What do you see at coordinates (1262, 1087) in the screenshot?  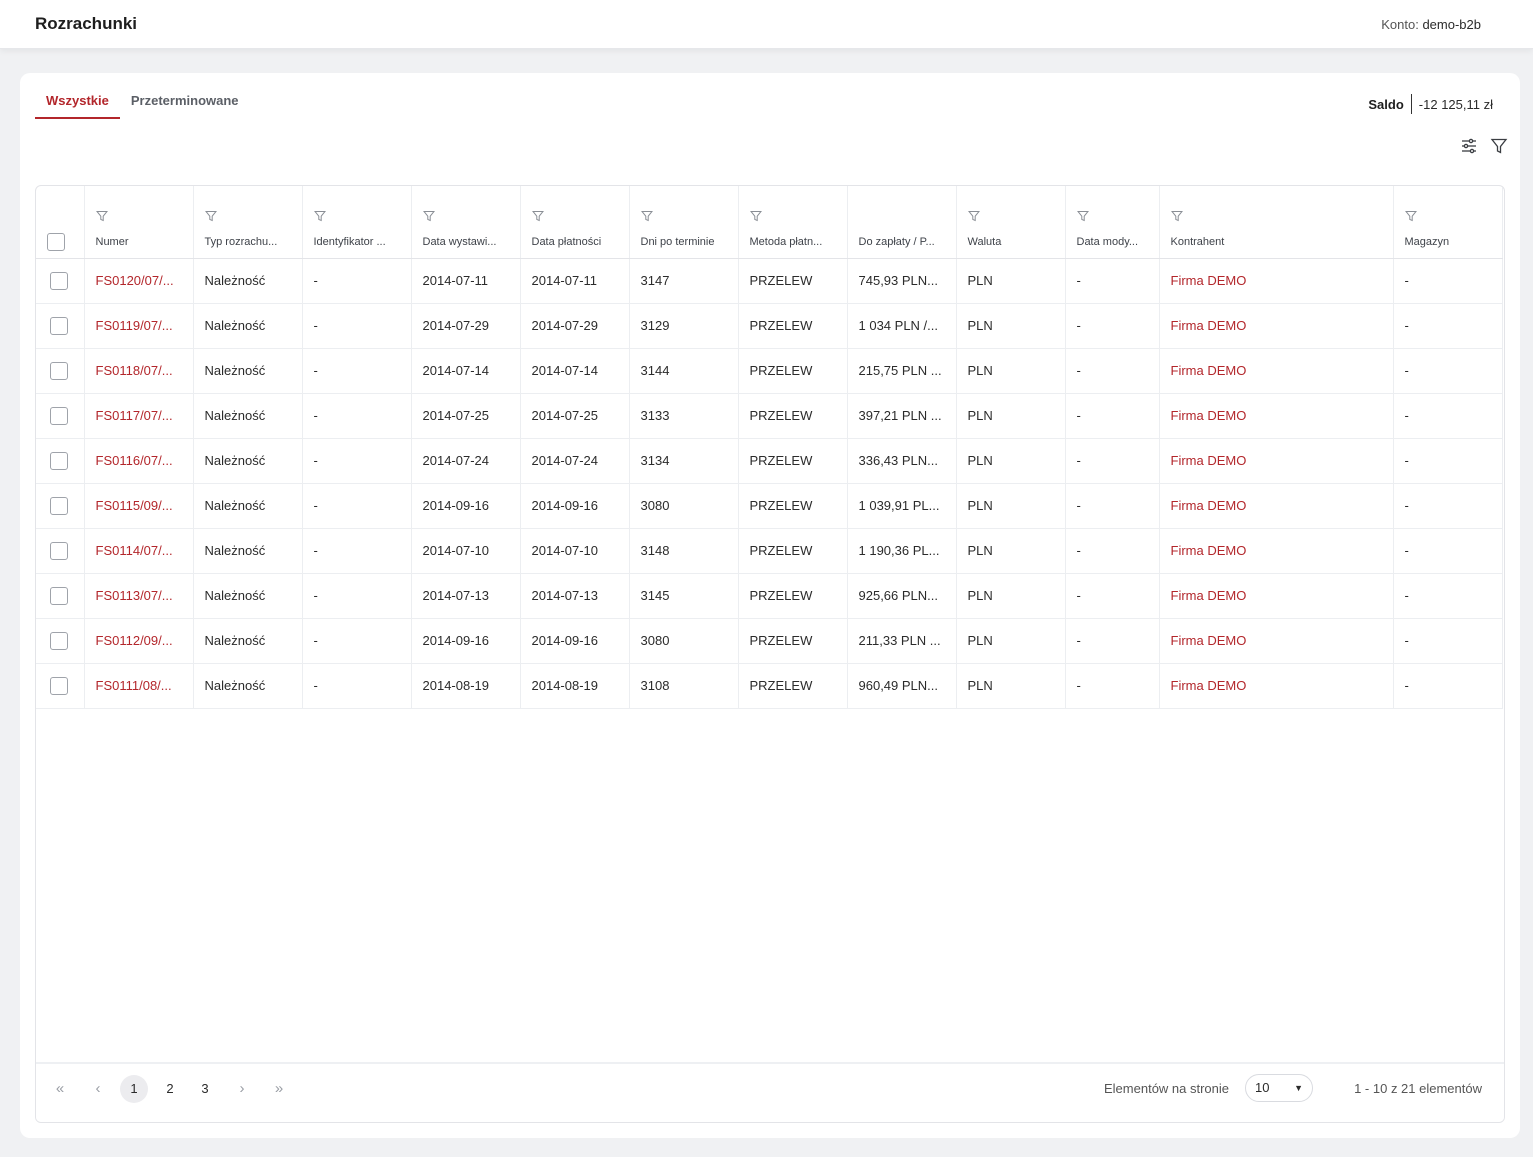 I see `per-page-value: 10` at bounding box center [1262, 1087].